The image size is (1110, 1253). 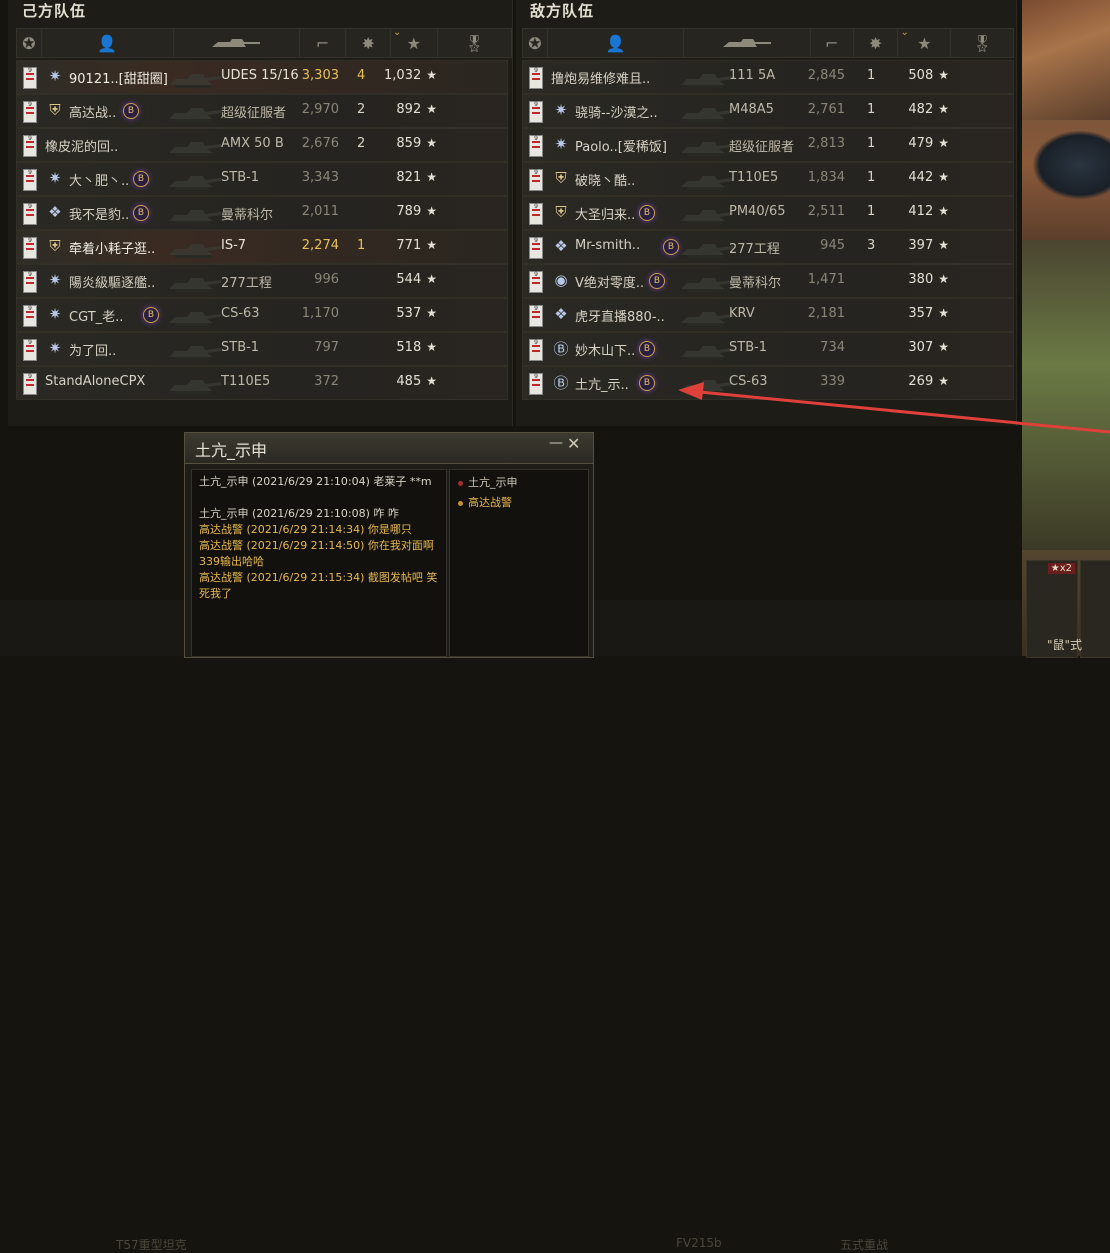 I want to click on player-row: 9 撸炮易维修难且.. 111 5A 2,845 1 508 ★, so click(x=768, y=77).